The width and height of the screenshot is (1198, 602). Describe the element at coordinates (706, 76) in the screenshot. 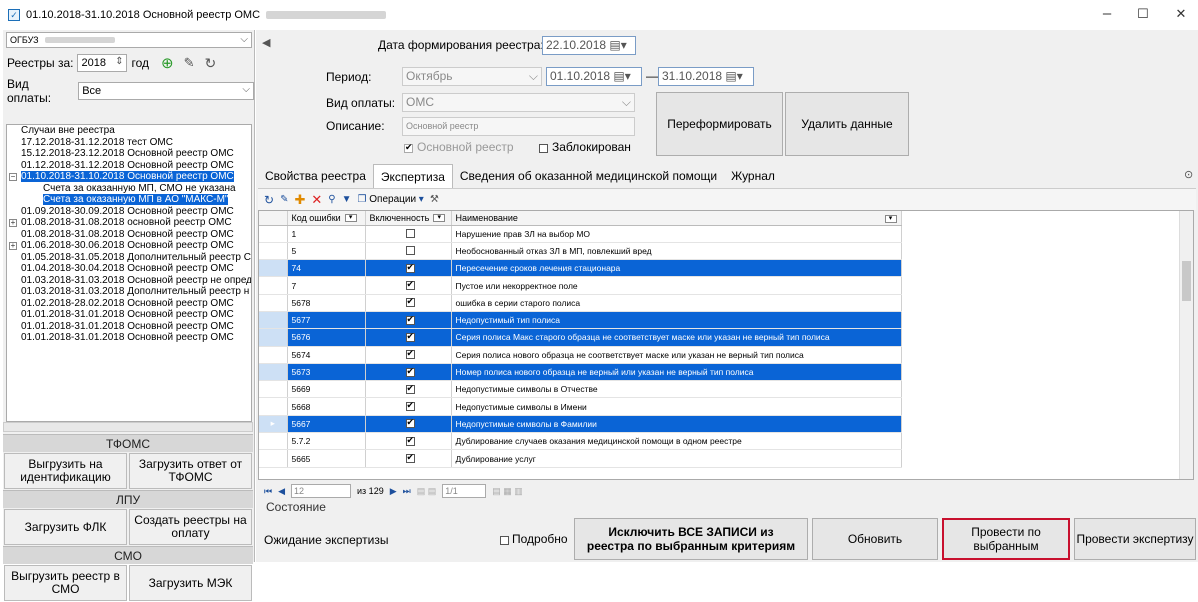

I see `period-to-field: 31.10.2018 ▤▾` at that location.